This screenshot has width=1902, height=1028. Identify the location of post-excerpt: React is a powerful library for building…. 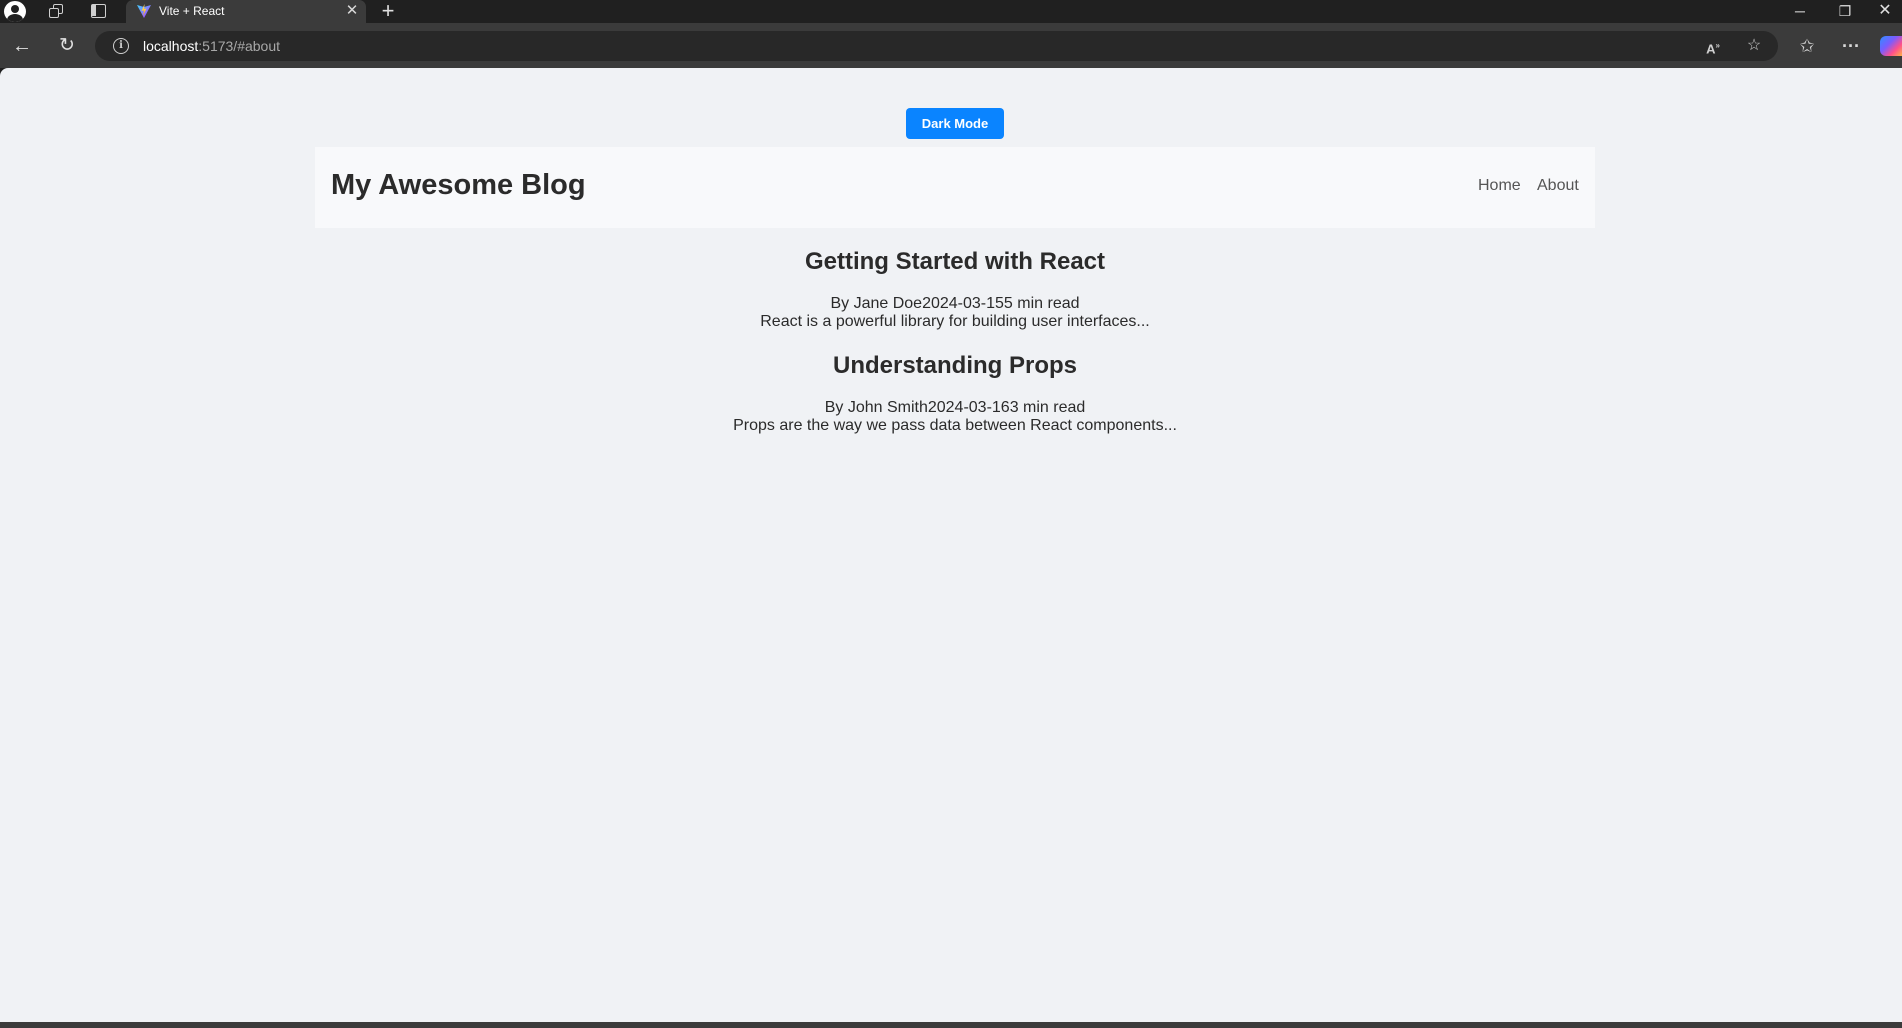
(955, 321).